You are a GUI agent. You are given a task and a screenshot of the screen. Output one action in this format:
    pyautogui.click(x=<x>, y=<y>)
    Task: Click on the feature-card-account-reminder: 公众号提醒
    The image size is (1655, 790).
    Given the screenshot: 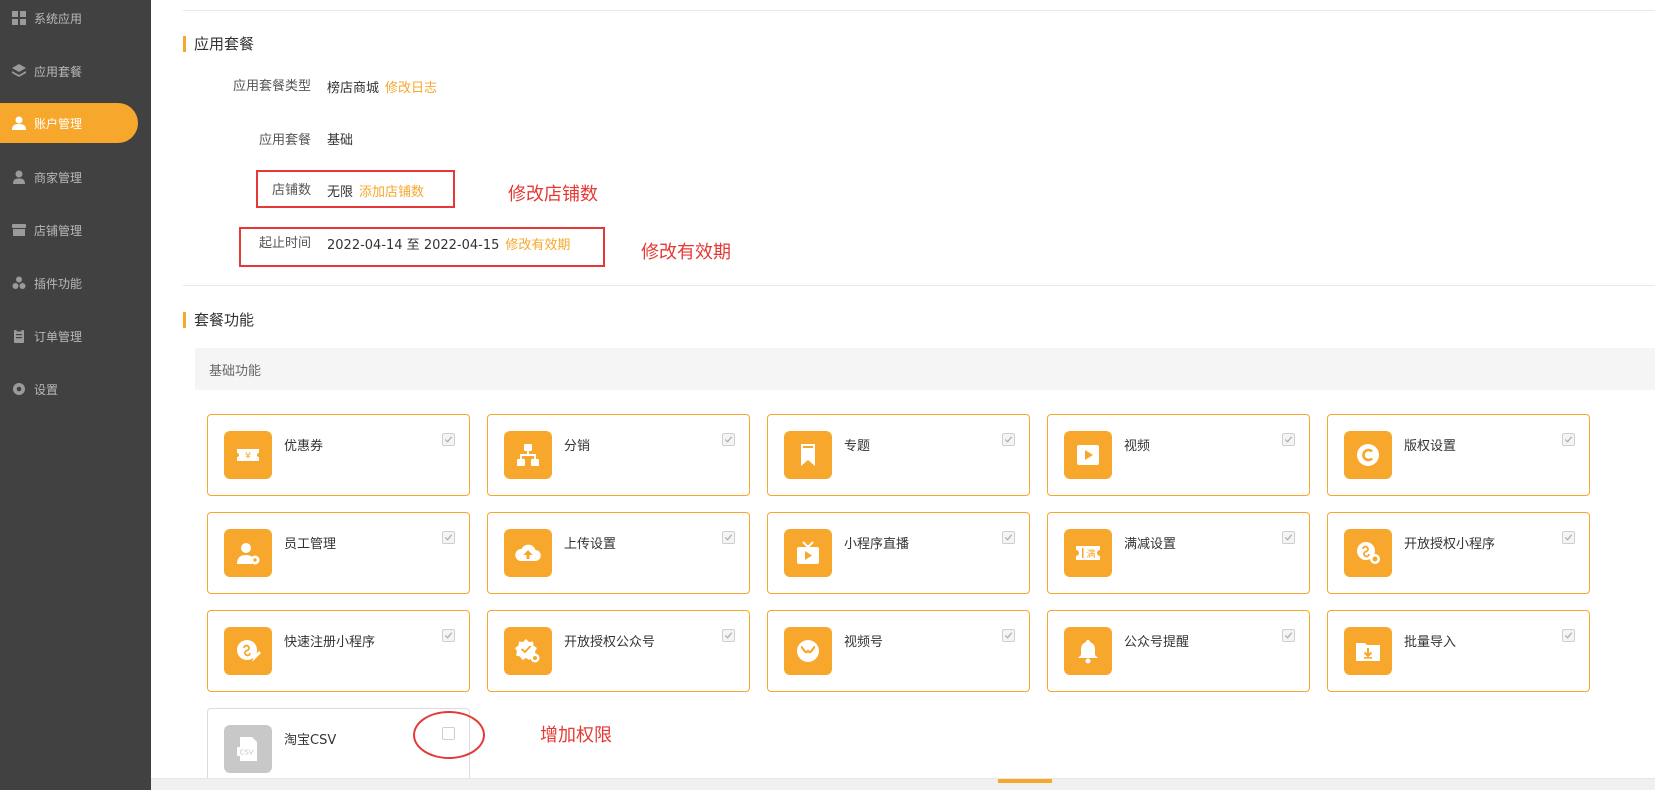 What is the action you would take?
    pyautogui.click(x=1178, y=651)
    